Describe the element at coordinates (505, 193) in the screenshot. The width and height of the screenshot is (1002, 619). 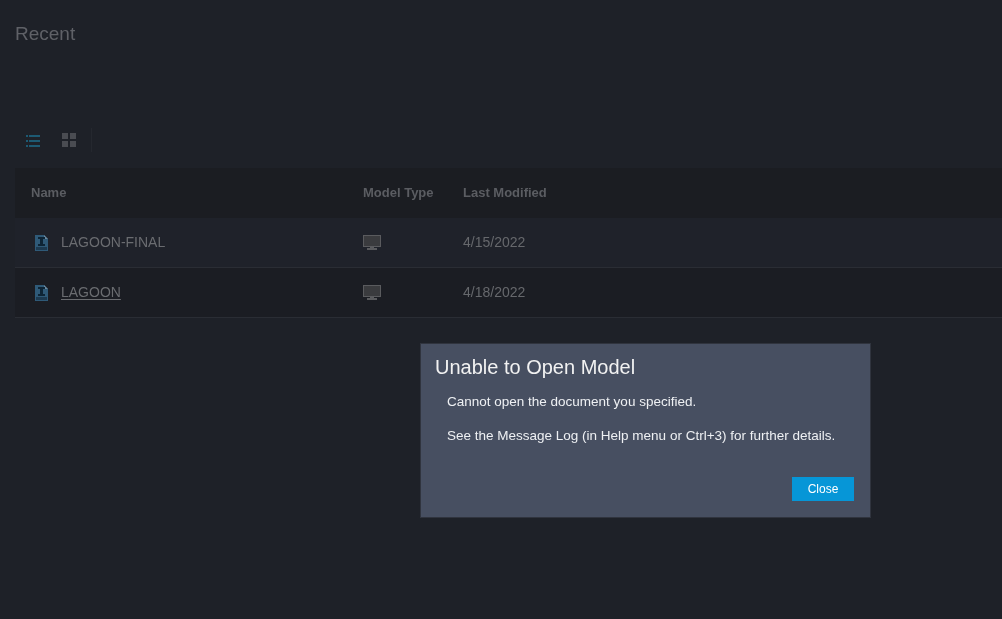
I see `column-header: Last Modified` at that location.